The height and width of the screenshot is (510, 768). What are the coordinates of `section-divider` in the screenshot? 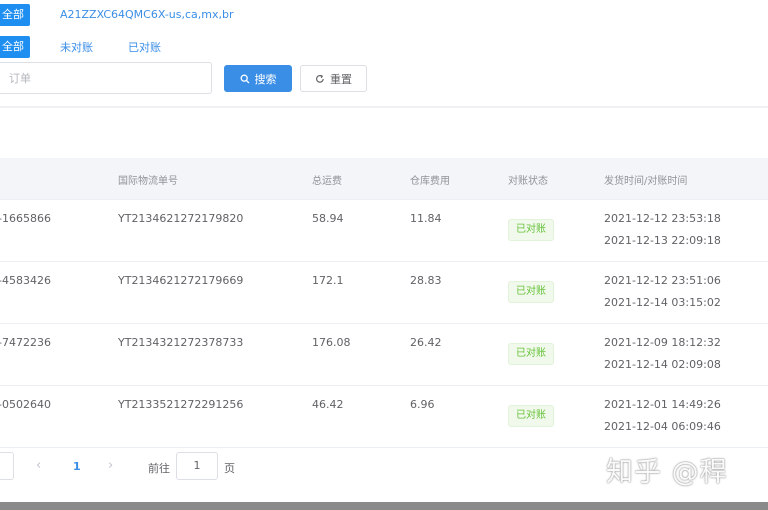 It's located at (384, 107).